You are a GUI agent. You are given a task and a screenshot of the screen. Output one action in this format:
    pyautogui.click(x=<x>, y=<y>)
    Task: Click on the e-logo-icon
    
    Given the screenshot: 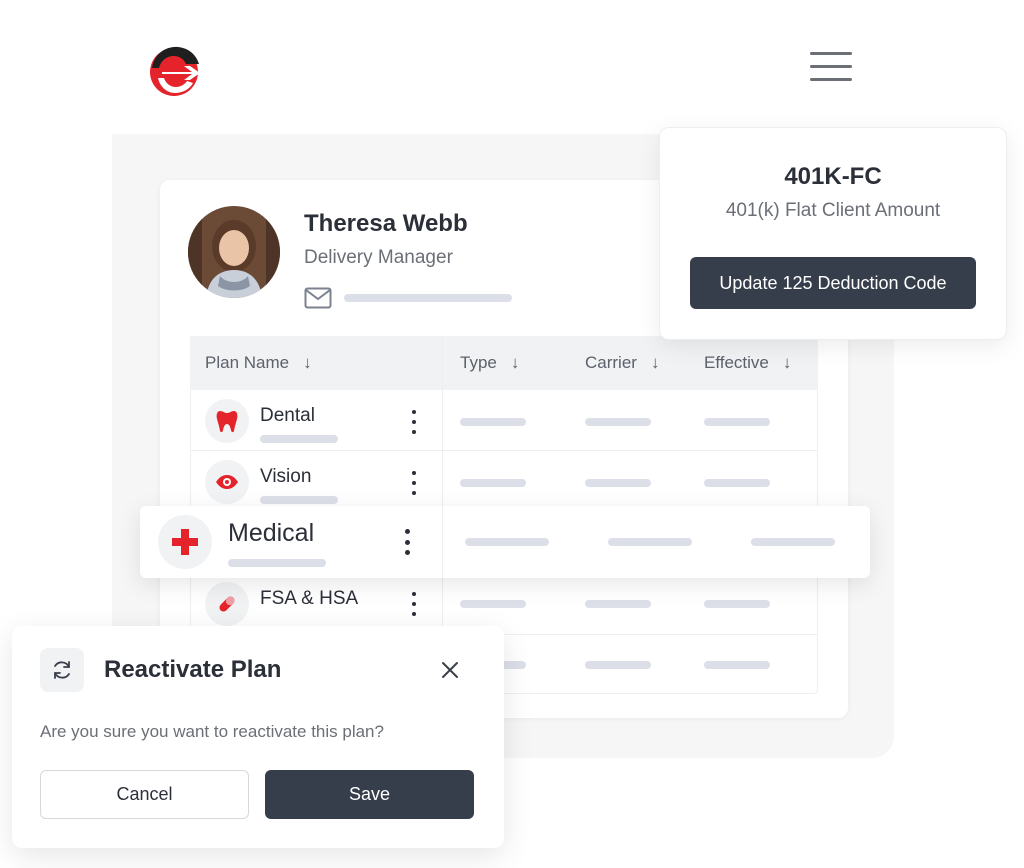 What is the action you would take?
    pyautogui.click(x=175, y=71)
    